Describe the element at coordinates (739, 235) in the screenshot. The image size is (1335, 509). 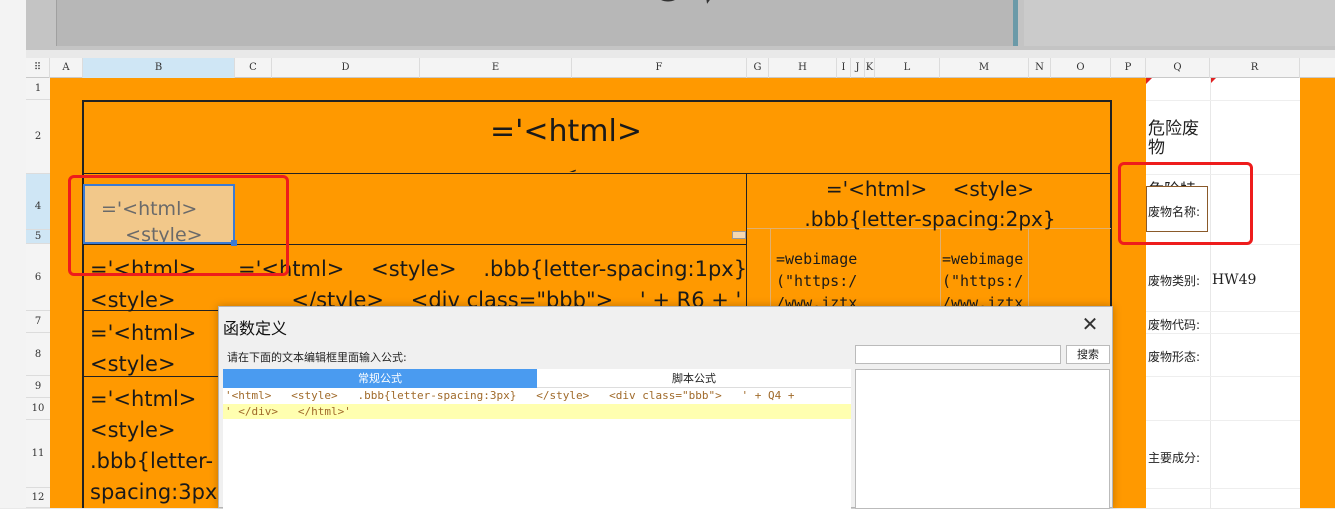
I see `cell-comment-marker` at that location.